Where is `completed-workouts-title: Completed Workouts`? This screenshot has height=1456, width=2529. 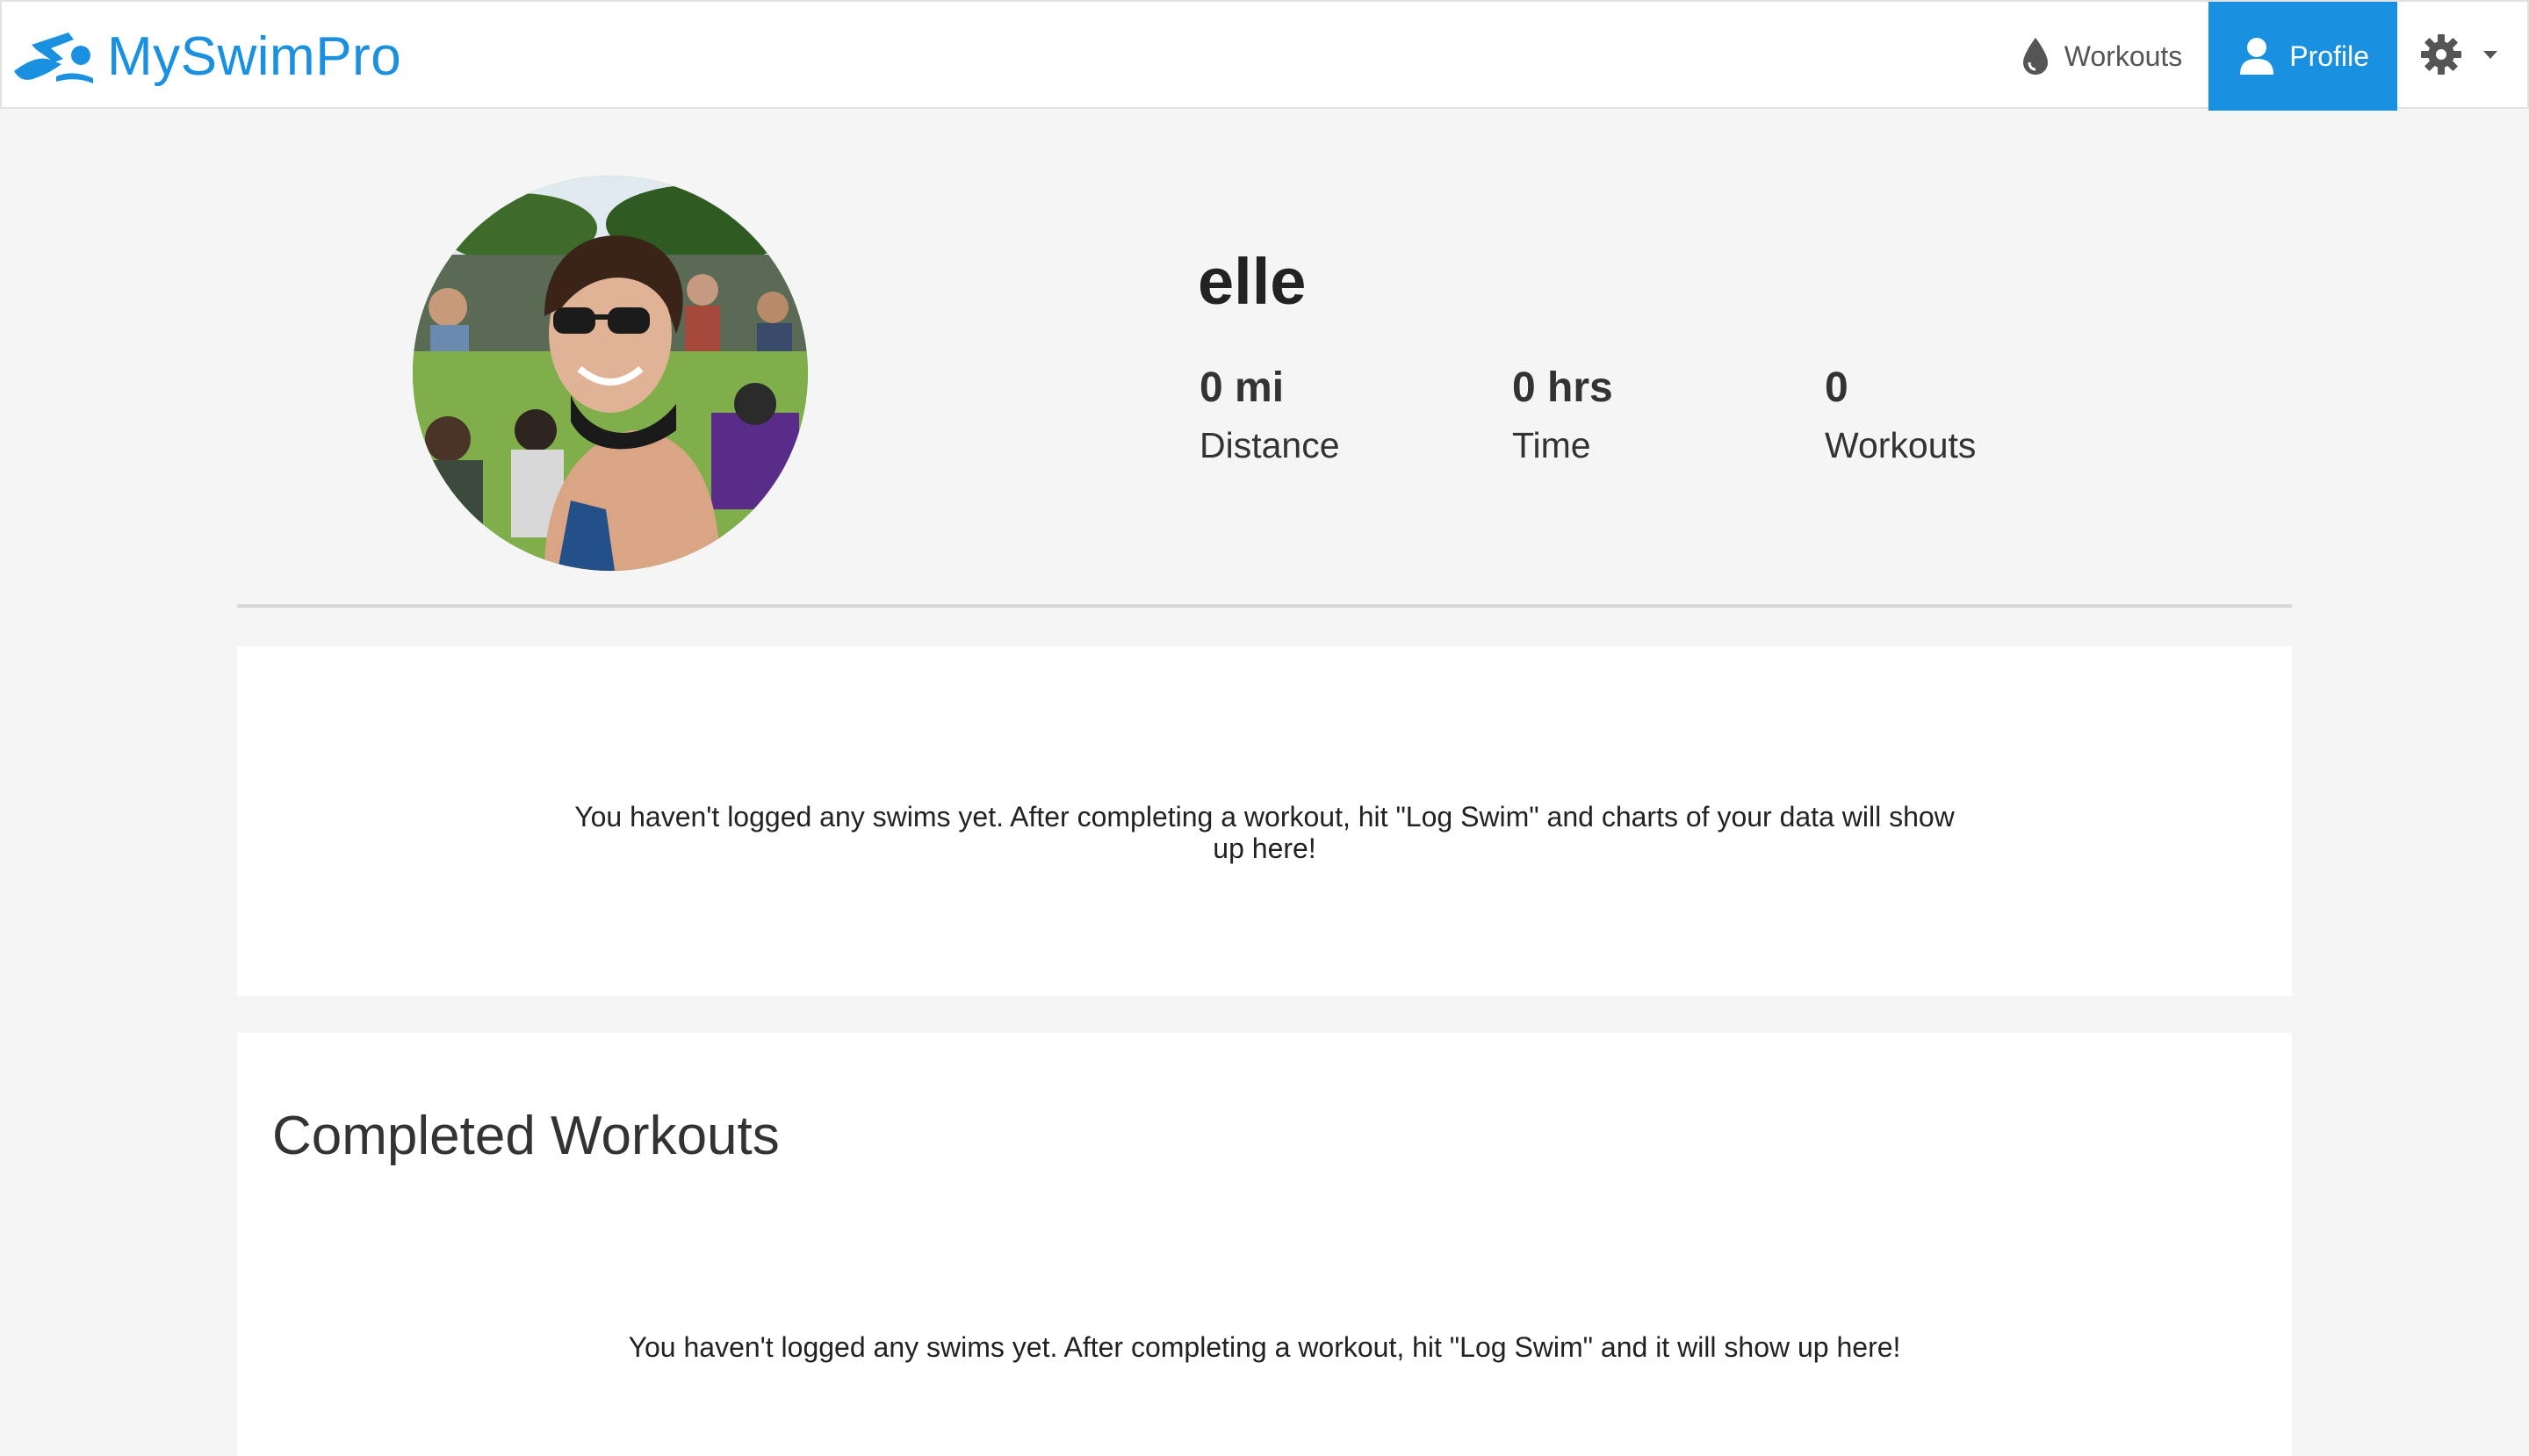 completed-workouts-title: Completed Workouts is located at coordinates (526, 1136).